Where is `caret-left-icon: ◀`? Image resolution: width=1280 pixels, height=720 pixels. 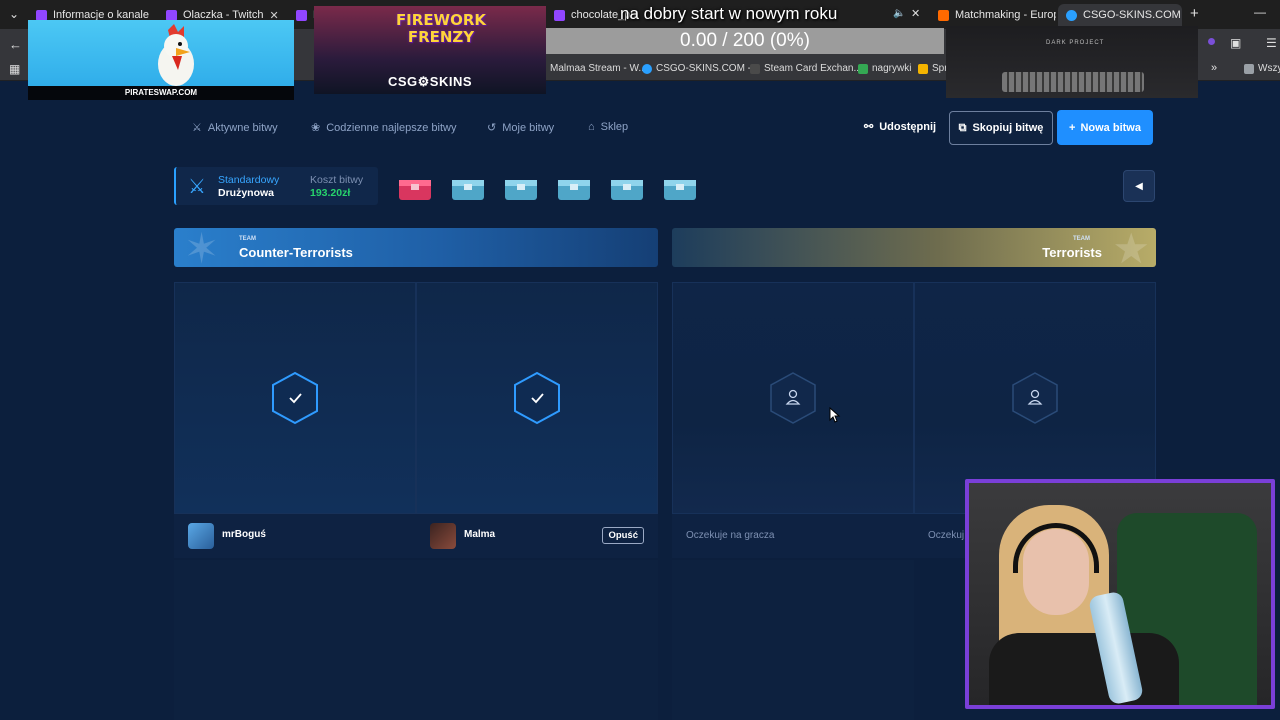 caret-left-icon: ◀ is located at coordinates (1139, 186).